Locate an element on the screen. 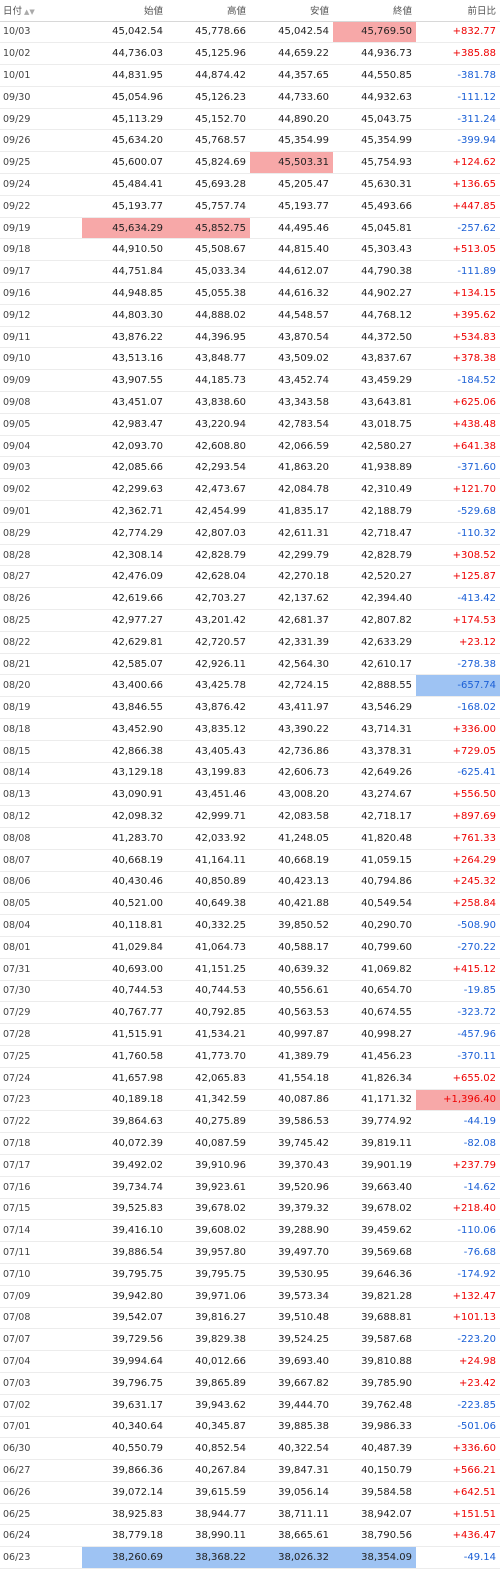  close-cell: 43,274.67 is located at coordinates (386, 795).